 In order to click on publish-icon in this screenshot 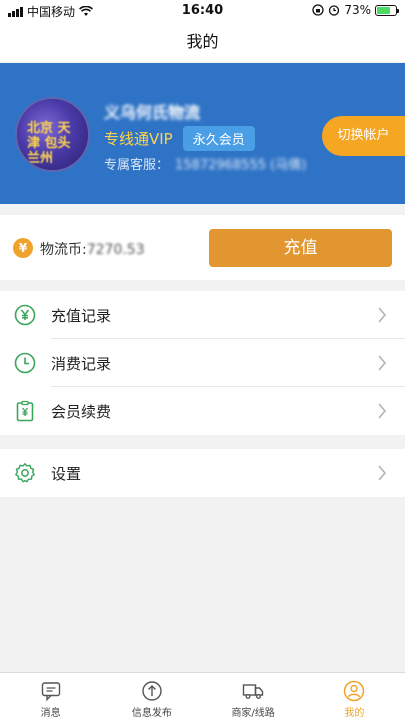, I will do `click(152, 691)`.